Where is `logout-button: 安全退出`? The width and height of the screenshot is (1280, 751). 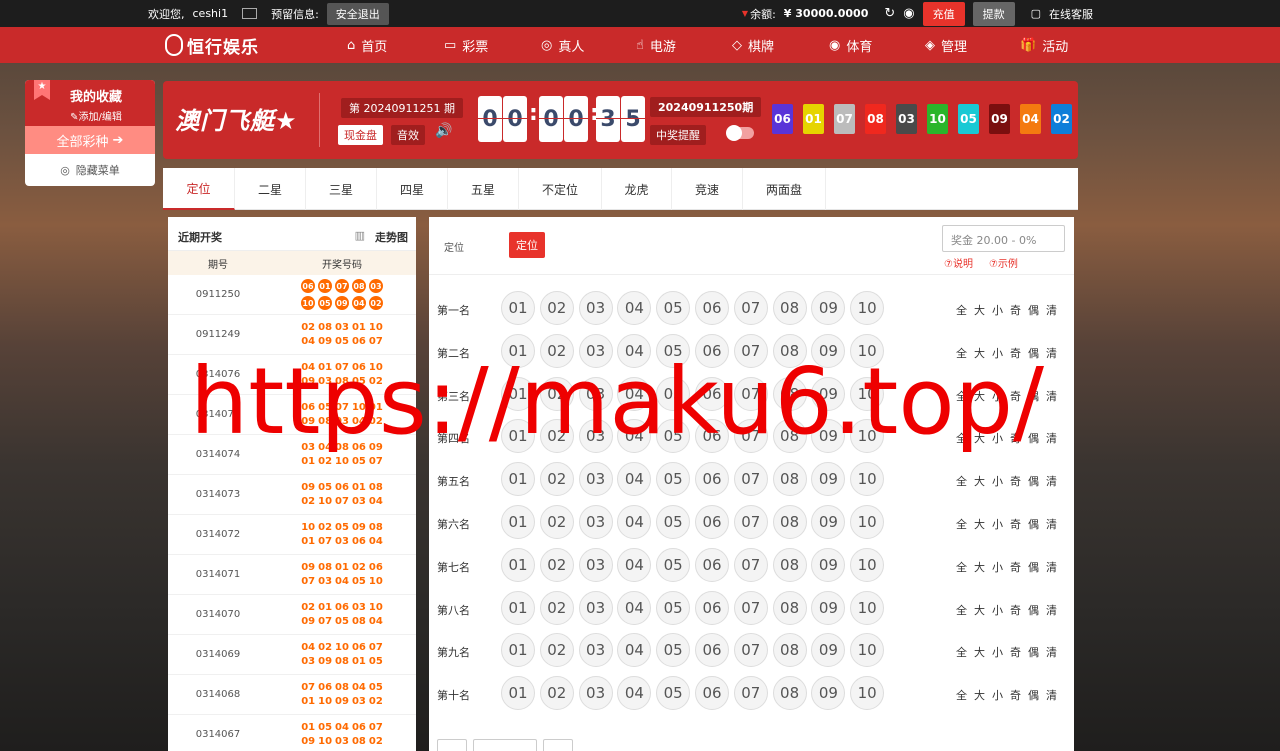 logout-button: 安全退出 is located at coordinates (357, 13).